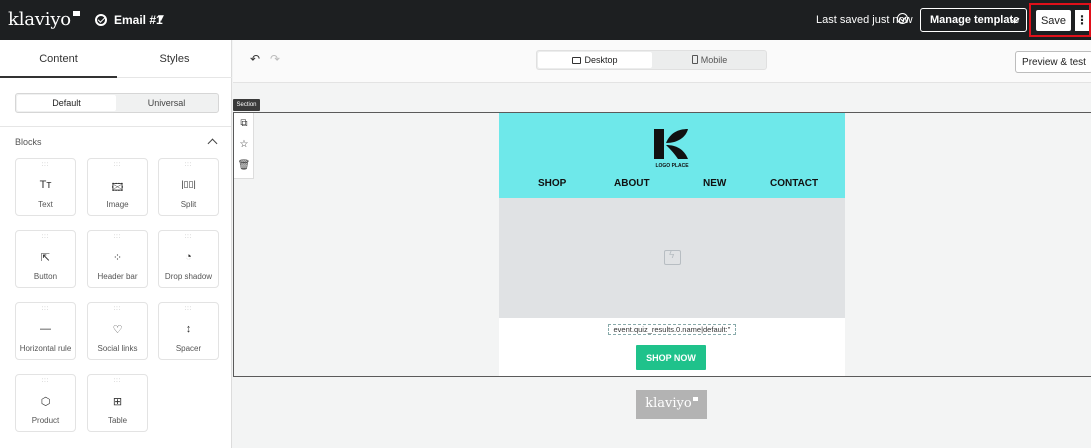 This screenshot has width=1091, height=448. What do you see at coordinates (45, 276) in the screenshot?
I see `block-label: Button` at bounding box center [45, 276].